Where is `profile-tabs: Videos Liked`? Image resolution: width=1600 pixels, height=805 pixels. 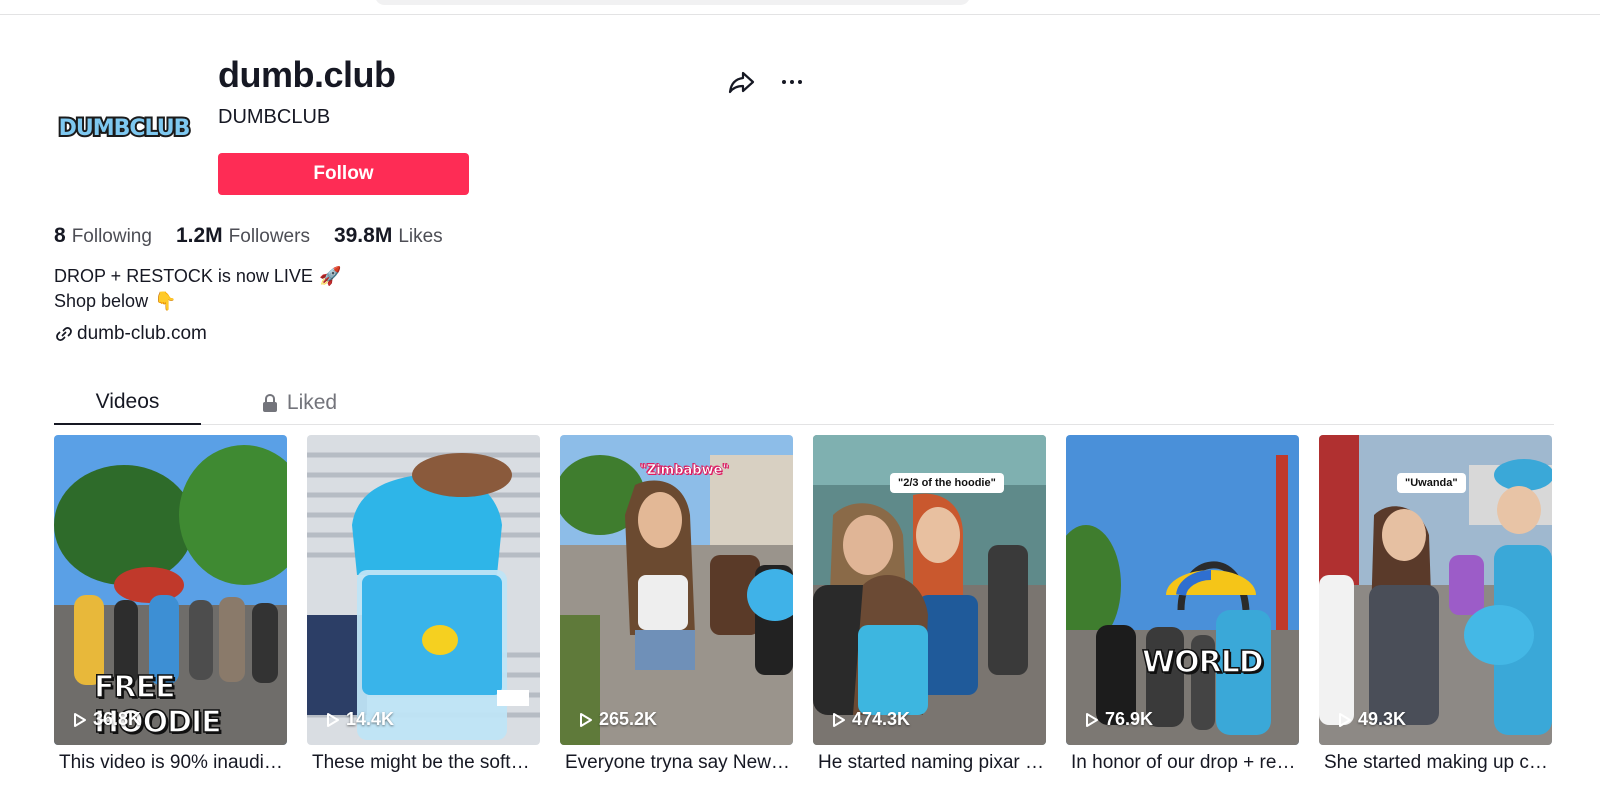
profile-tabs: Videos Liked is located at coordinates (804, 402).